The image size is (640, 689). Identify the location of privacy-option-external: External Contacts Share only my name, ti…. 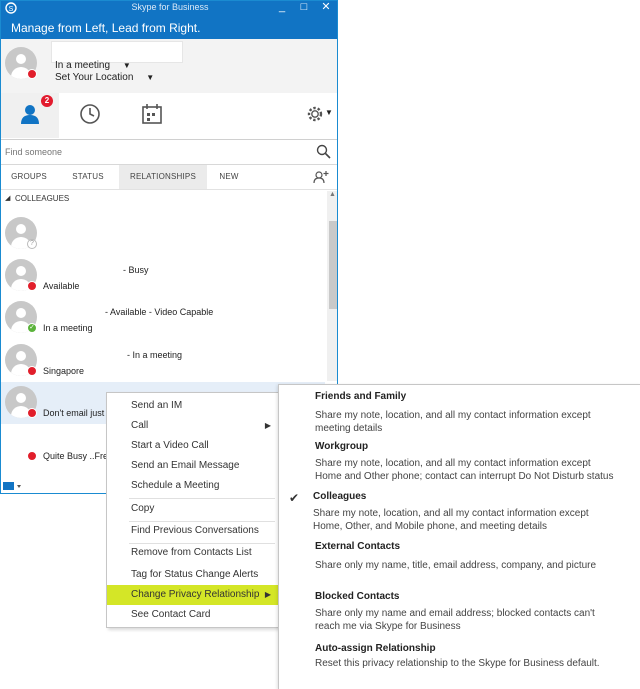
(459, 559).